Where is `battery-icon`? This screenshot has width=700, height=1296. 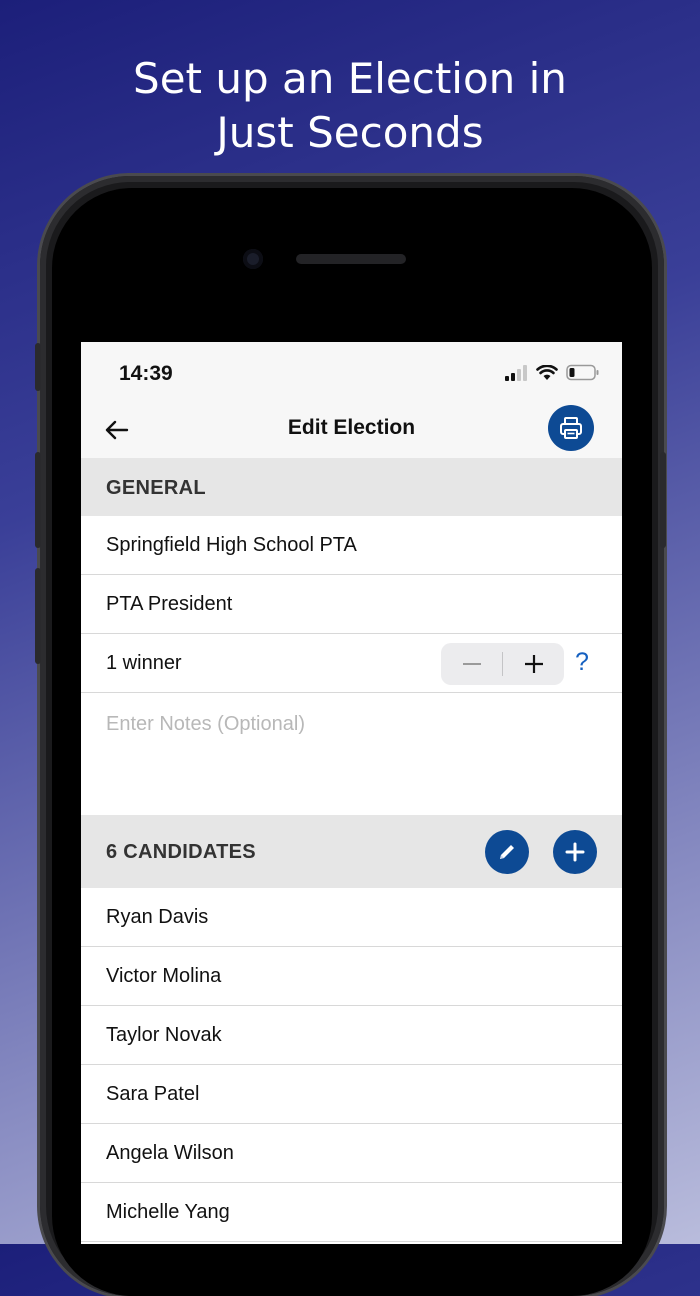
battery-icon is located at coordinates (582, 372).